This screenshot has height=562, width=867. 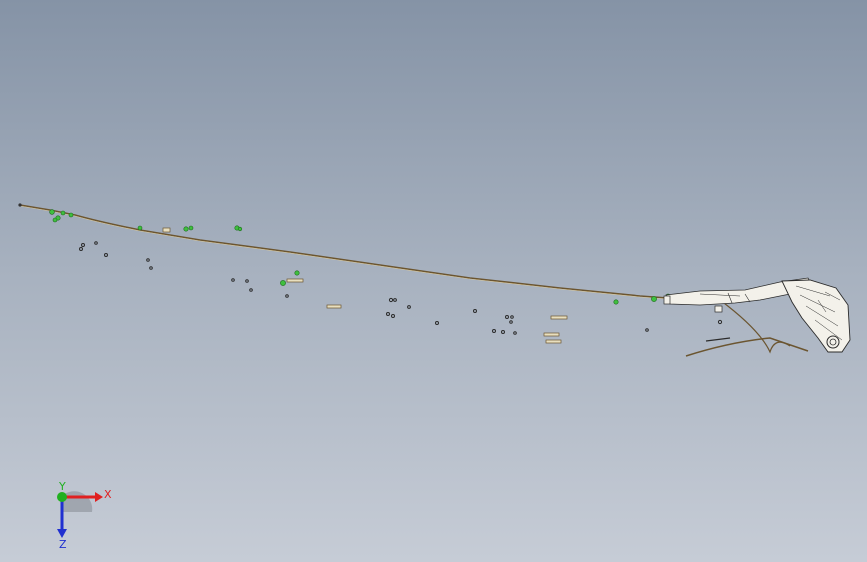 I want to click on bracket-grommet, so click(x=833, y=342).